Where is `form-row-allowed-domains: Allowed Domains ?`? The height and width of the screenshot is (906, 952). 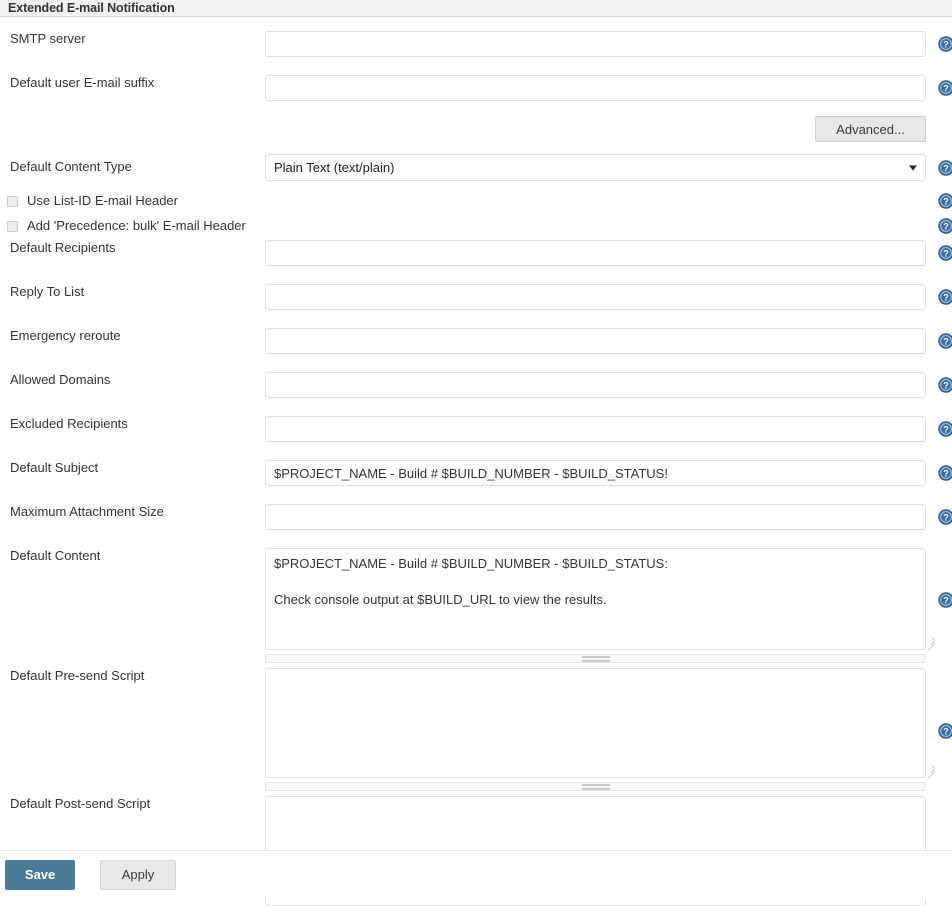
form-row-allowed-domains: Allowed Domains ? is located at coordinates (476, 385).